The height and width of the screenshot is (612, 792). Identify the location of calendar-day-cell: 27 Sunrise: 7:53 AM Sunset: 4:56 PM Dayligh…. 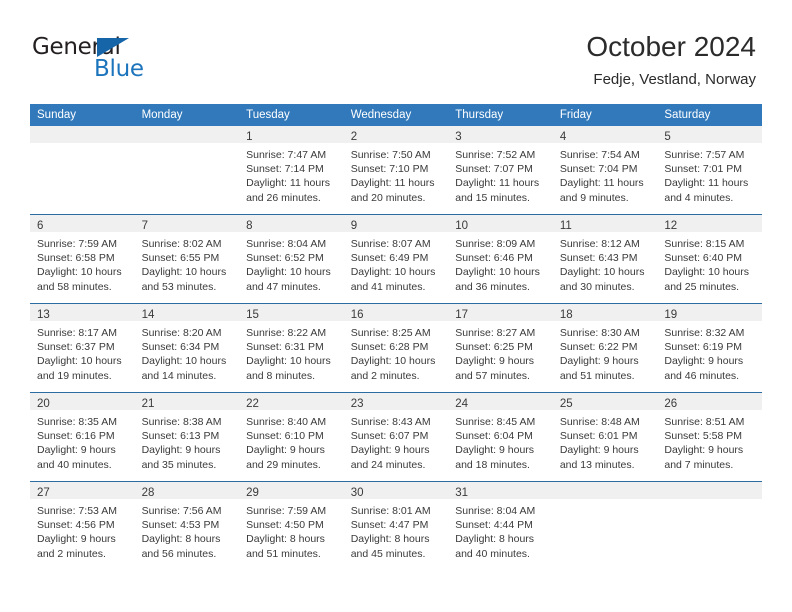
(82, 525).